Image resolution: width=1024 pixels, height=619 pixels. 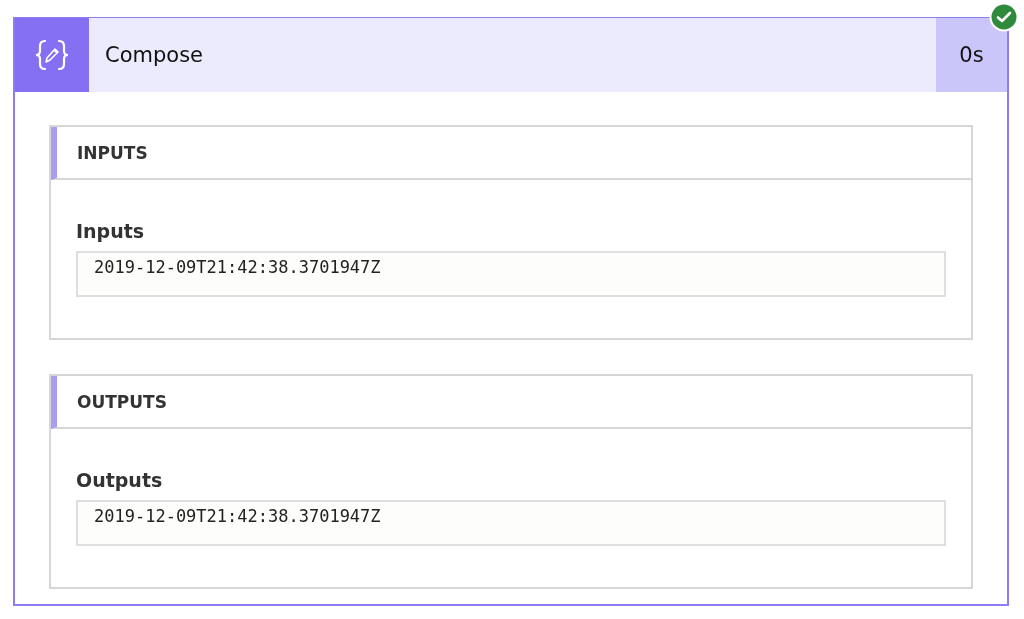 What do you see at coordinates (154, 55) in the screenshot?
I see `action-title: Compose` at bounding box center [154, 55].